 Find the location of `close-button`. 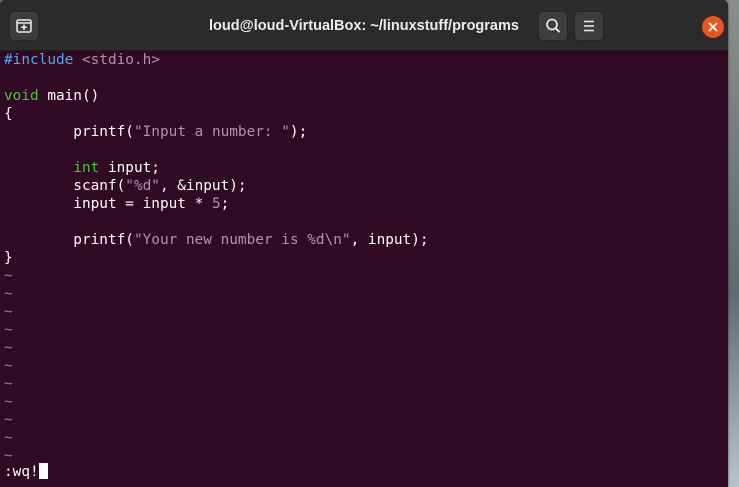

close-button is located at coordinates (713, 27).